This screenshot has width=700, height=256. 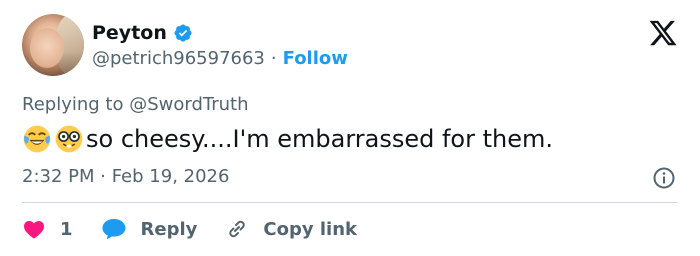 What do you see at coordinates (310, 229) in the screenshot?
I see `copy-link-label: Copy link` at bounding box center [310, 229].